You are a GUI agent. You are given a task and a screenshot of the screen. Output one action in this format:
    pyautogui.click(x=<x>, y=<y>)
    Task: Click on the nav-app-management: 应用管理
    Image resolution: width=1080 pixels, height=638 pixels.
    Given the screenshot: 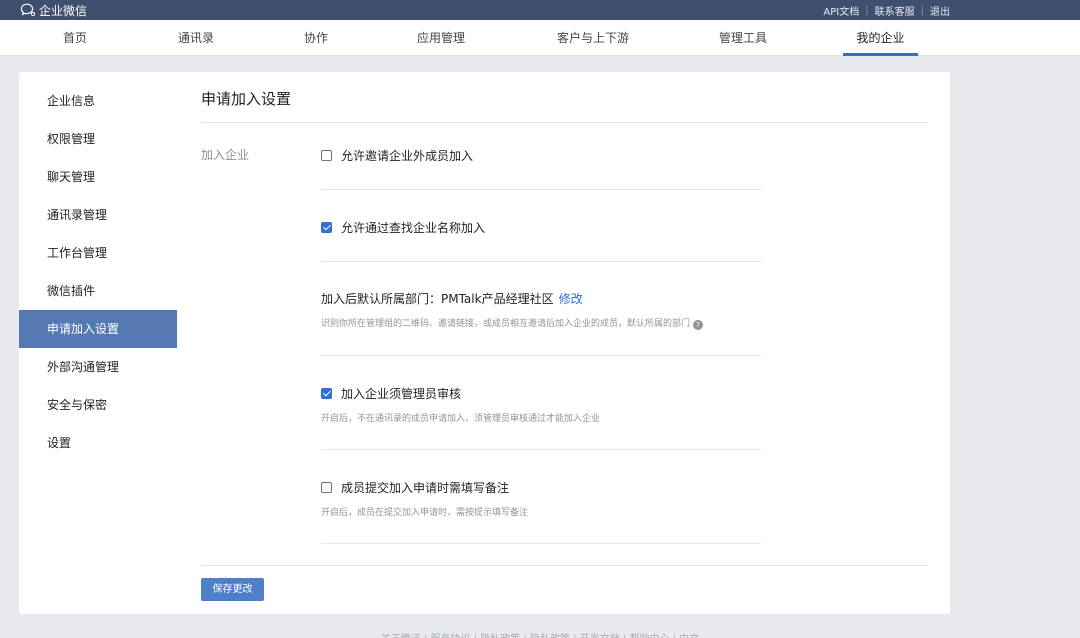 What is the action you would take?
    pyautogui.click(x=441, y=38)
    